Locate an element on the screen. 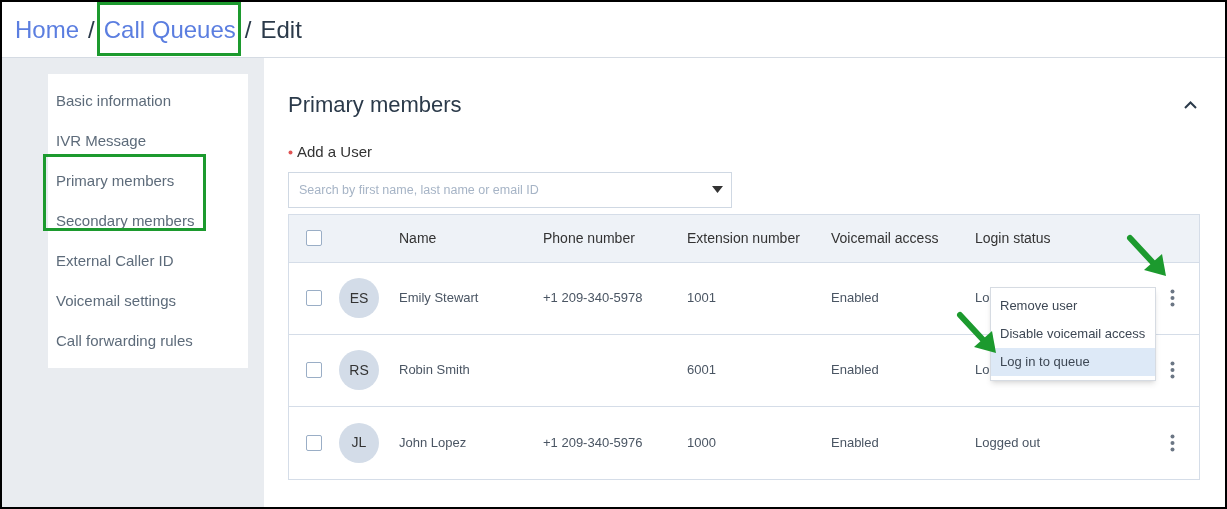 Image resolution: width=1227 pixels, height=509 pixels. avatar: RS is located at coordinates (359, 370).